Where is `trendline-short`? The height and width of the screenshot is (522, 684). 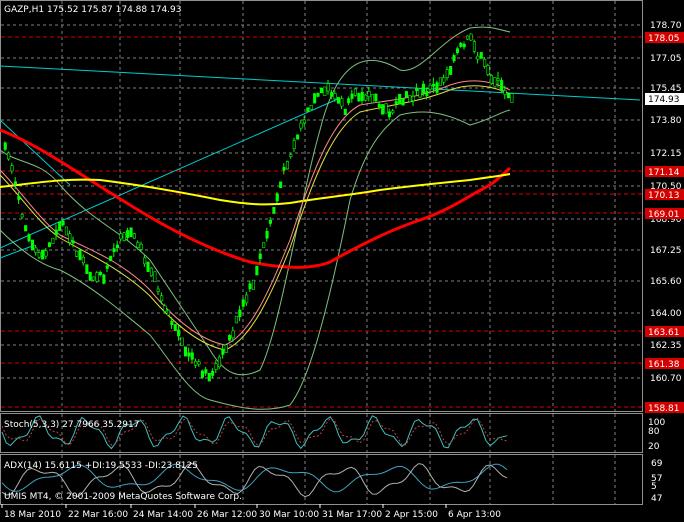
trendline-short is located at coordinates (35, 152).